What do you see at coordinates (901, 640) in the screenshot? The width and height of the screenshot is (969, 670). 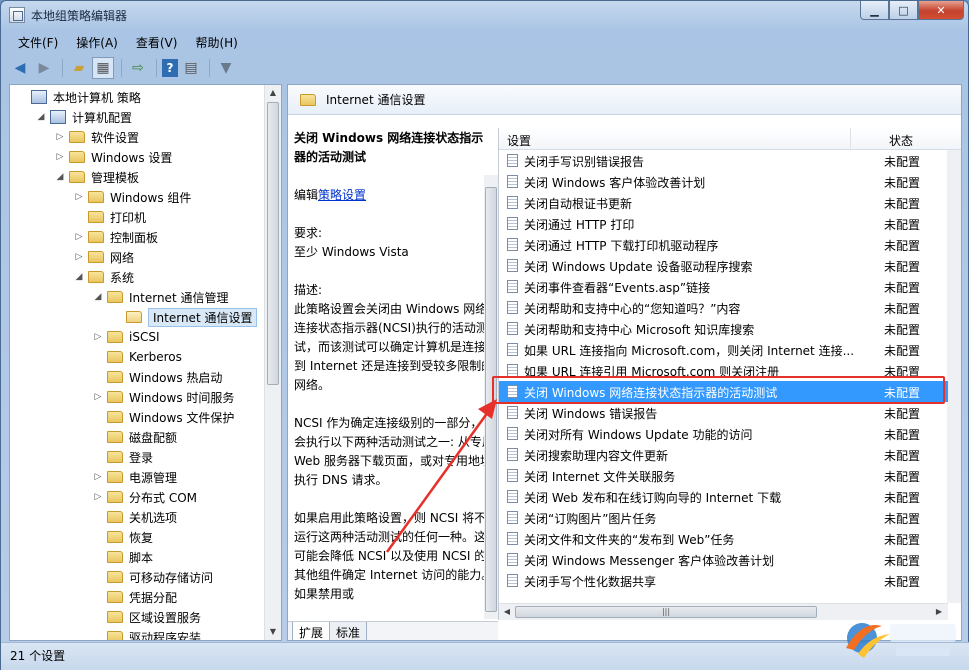 I see `site-watermark-logo` at bounding box center [901, 640].